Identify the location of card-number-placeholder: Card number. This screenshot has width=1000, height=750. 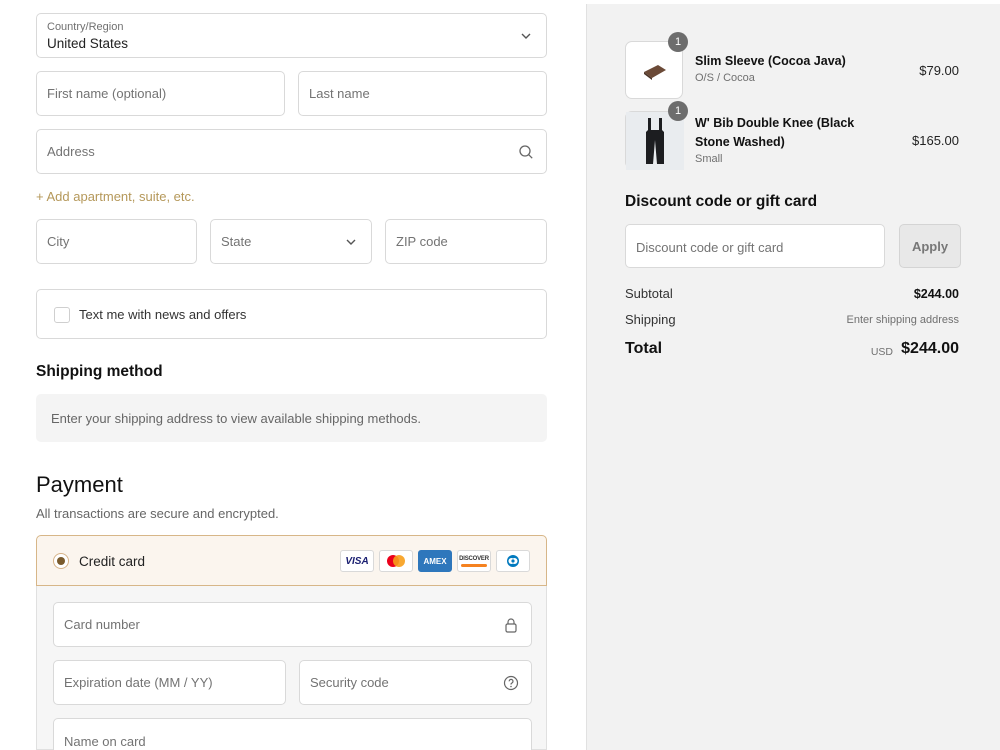
(102, 624).